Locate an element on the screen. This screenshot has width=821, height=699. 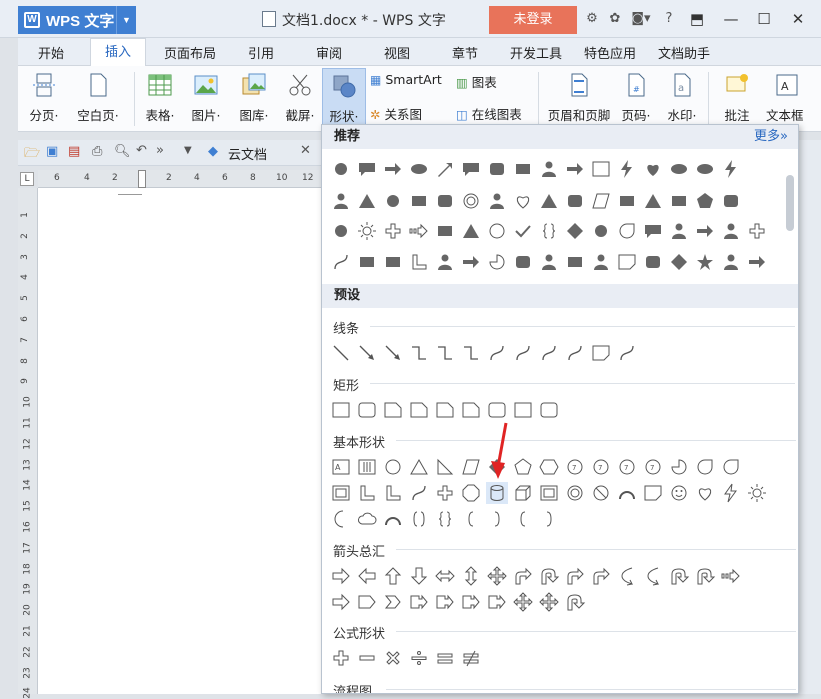
recommended-shape-aStrip-icon is located at coordinates (419, 231).